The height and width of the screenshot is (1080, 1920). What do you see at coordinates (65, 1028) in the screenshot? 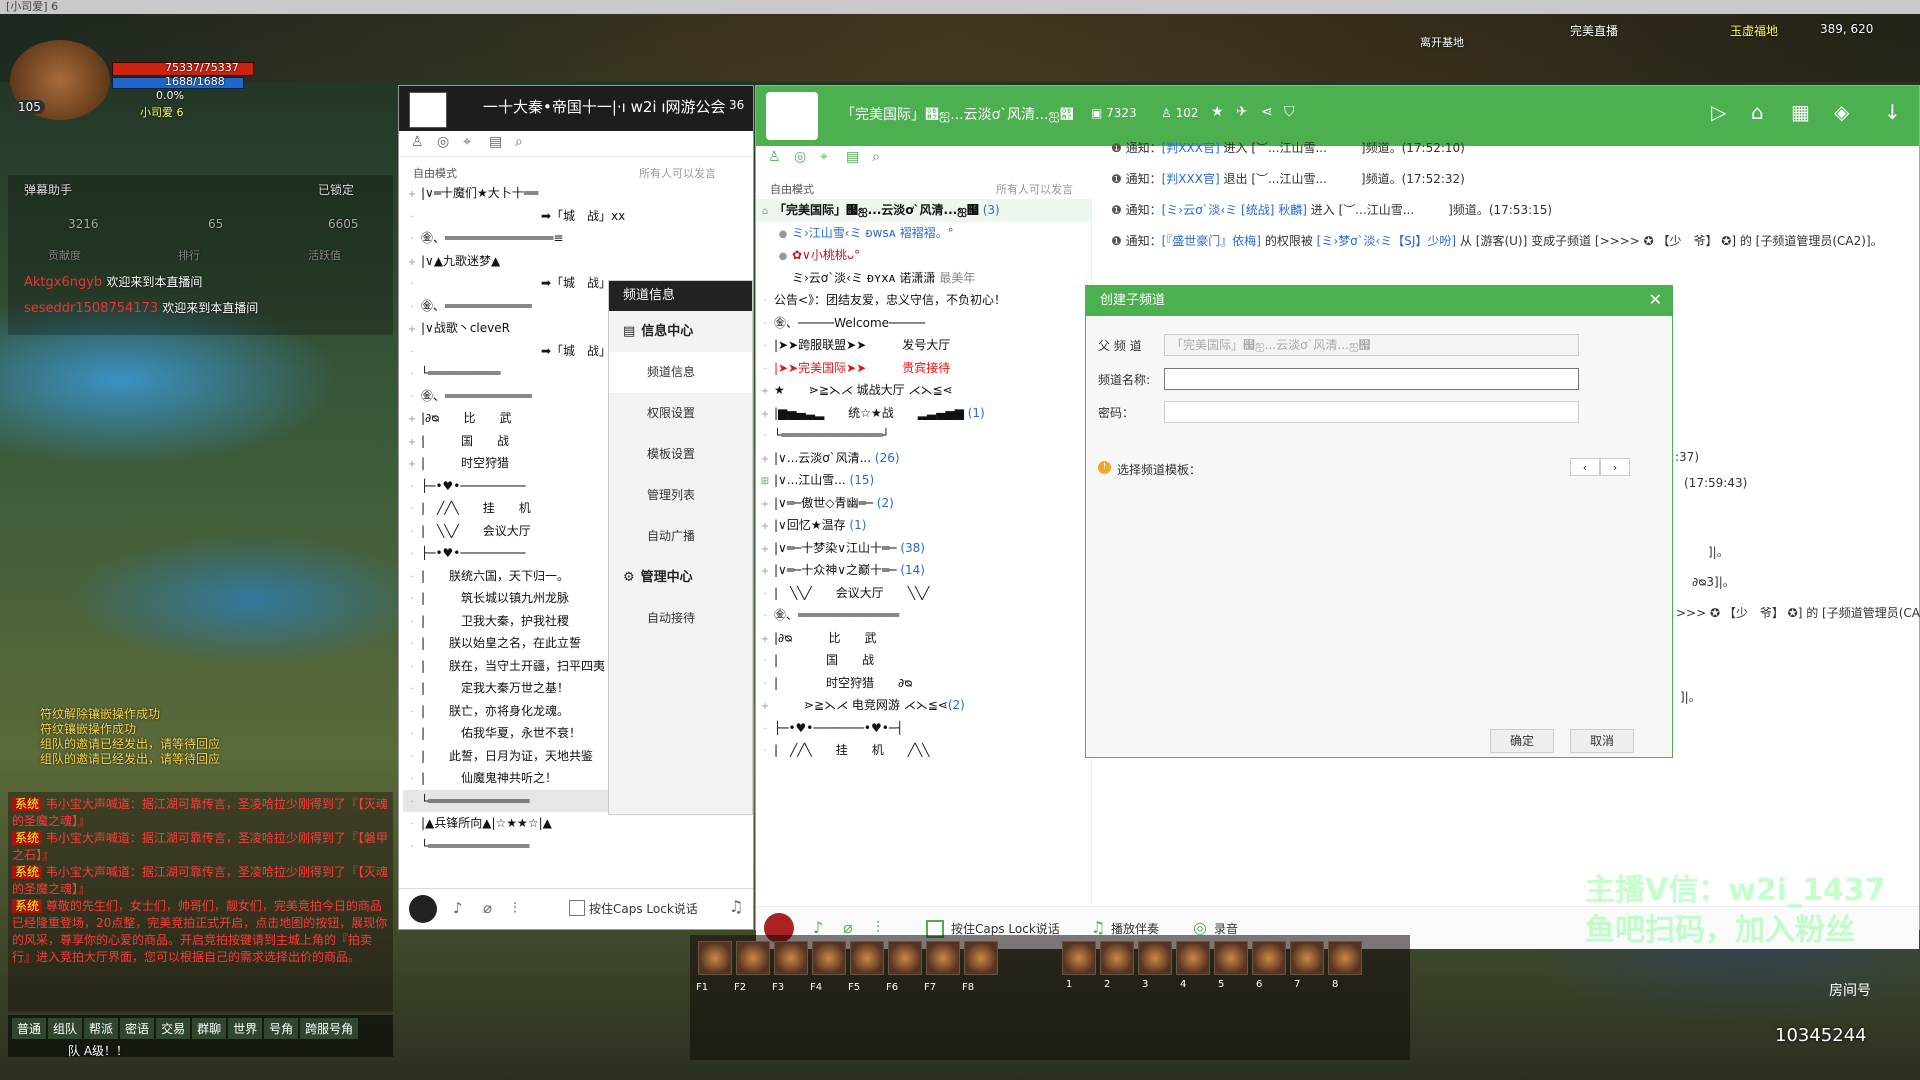
I see `chat-tab-team: 组队` at bounding box center [65, 1028].